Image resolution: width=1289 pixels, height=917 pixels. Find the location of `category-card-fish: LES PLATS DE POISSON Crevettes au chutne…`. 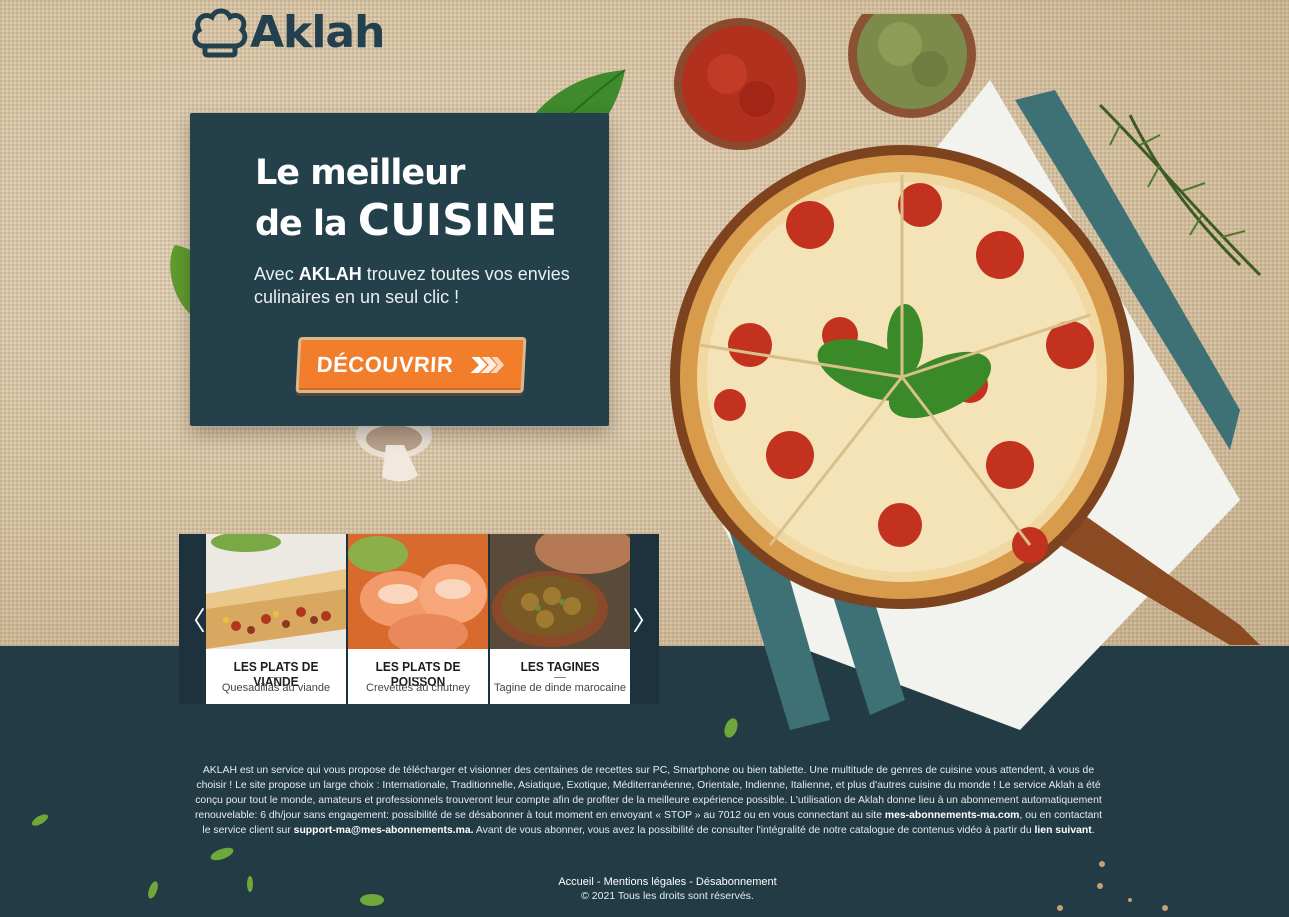

category-card-fish: LES PLATS DE POISSON Crevettes au chutne… is located at coordinates (418, 619).